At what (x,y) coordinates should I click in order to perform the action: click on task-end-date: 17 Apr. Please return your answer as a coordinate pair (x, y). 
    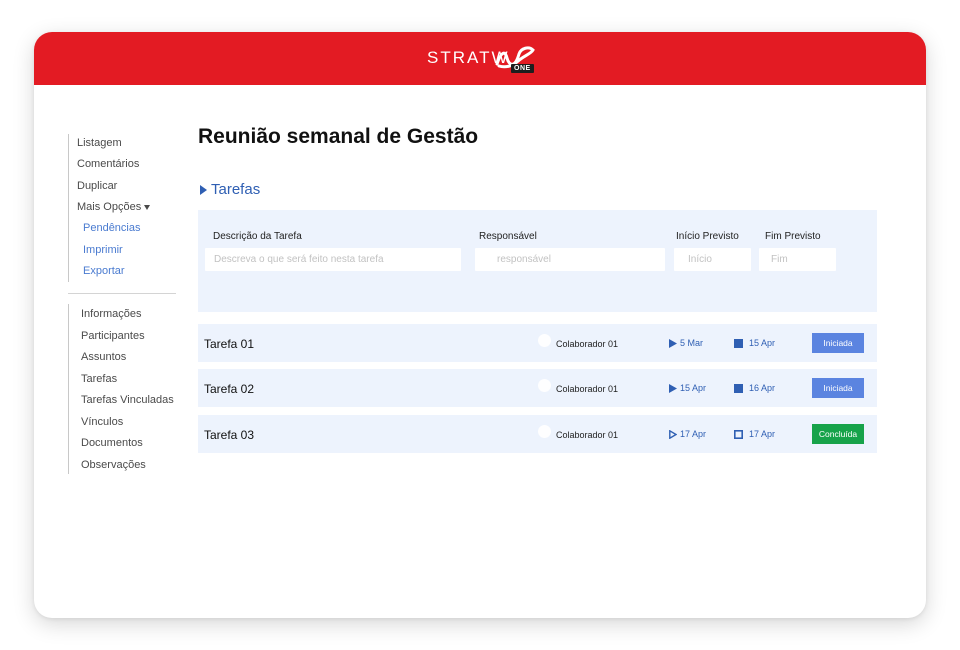
    Looking at the image, I should click on (762, 434).